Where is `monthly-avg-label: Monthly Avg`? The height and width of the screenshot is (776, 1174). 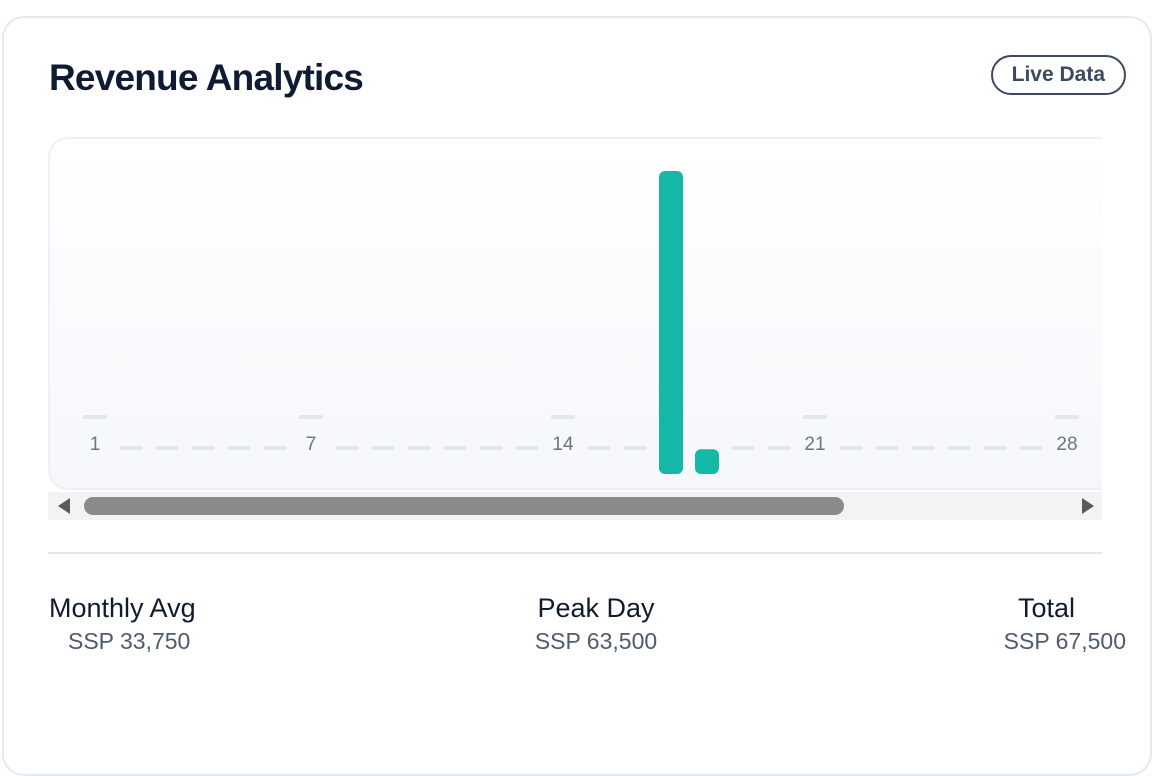
monthly-avg-label: Monthly Avg is located at coordinates (122, 608).